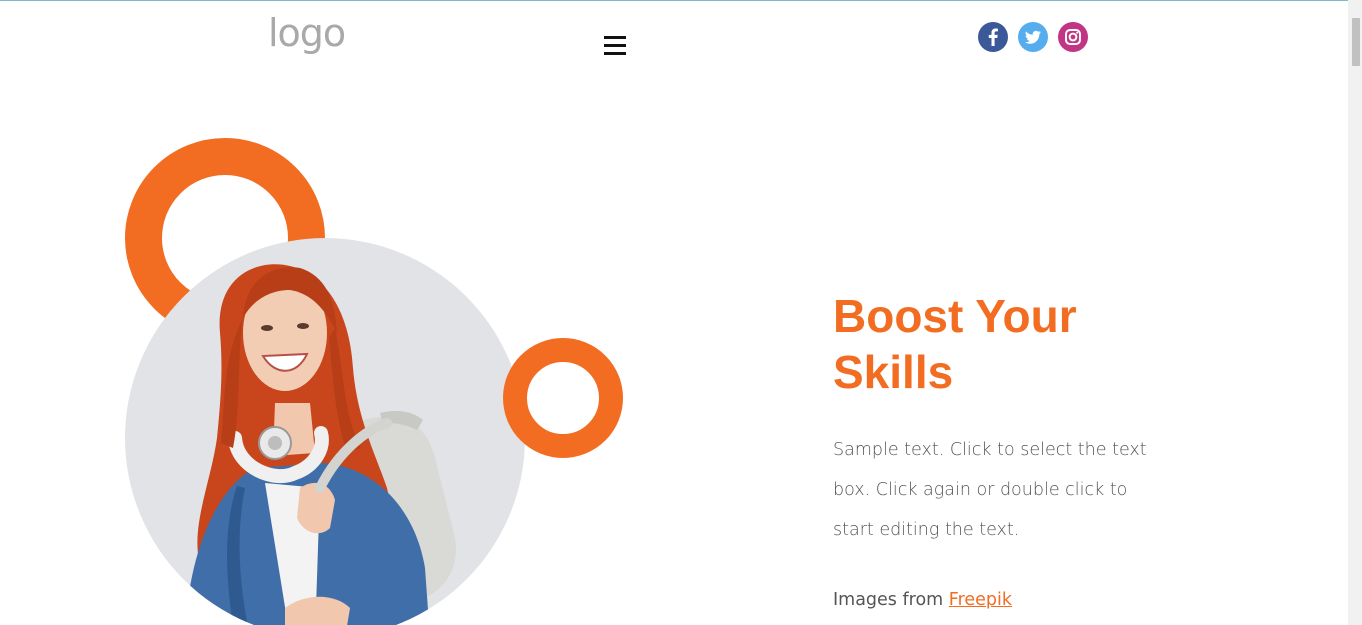  I want to click on twitter-link, so click(1033, 37).